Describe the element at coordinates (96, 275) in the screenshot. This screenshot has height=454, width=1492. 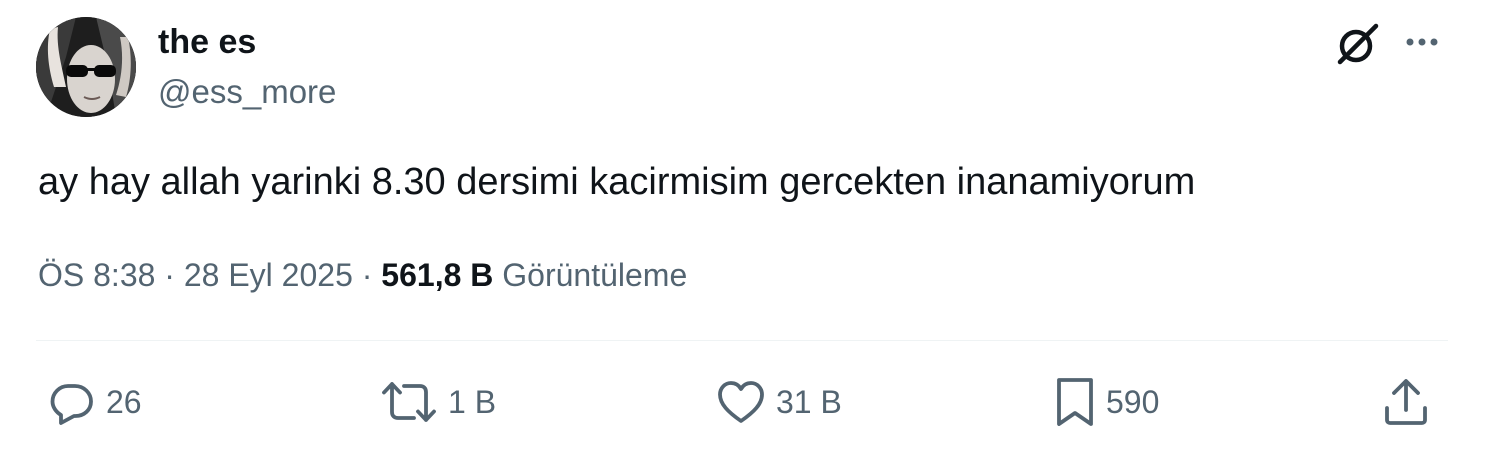
I see `tweet-time: ÖS 8:38` at that location.